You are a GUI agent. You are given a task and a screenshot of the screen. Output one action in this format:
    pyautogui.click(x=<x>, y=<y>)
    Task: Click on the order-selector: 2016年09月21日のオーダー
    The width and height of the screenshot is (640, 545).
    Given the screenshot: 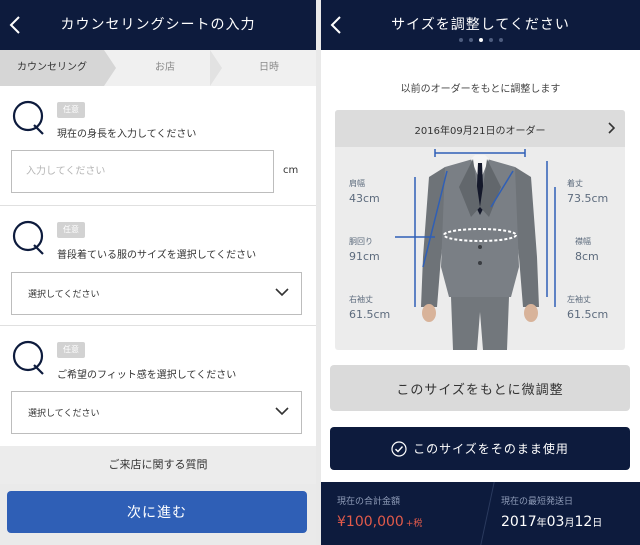 What is the action you would take?
    pyautogui.click(x=480, y=128)
    